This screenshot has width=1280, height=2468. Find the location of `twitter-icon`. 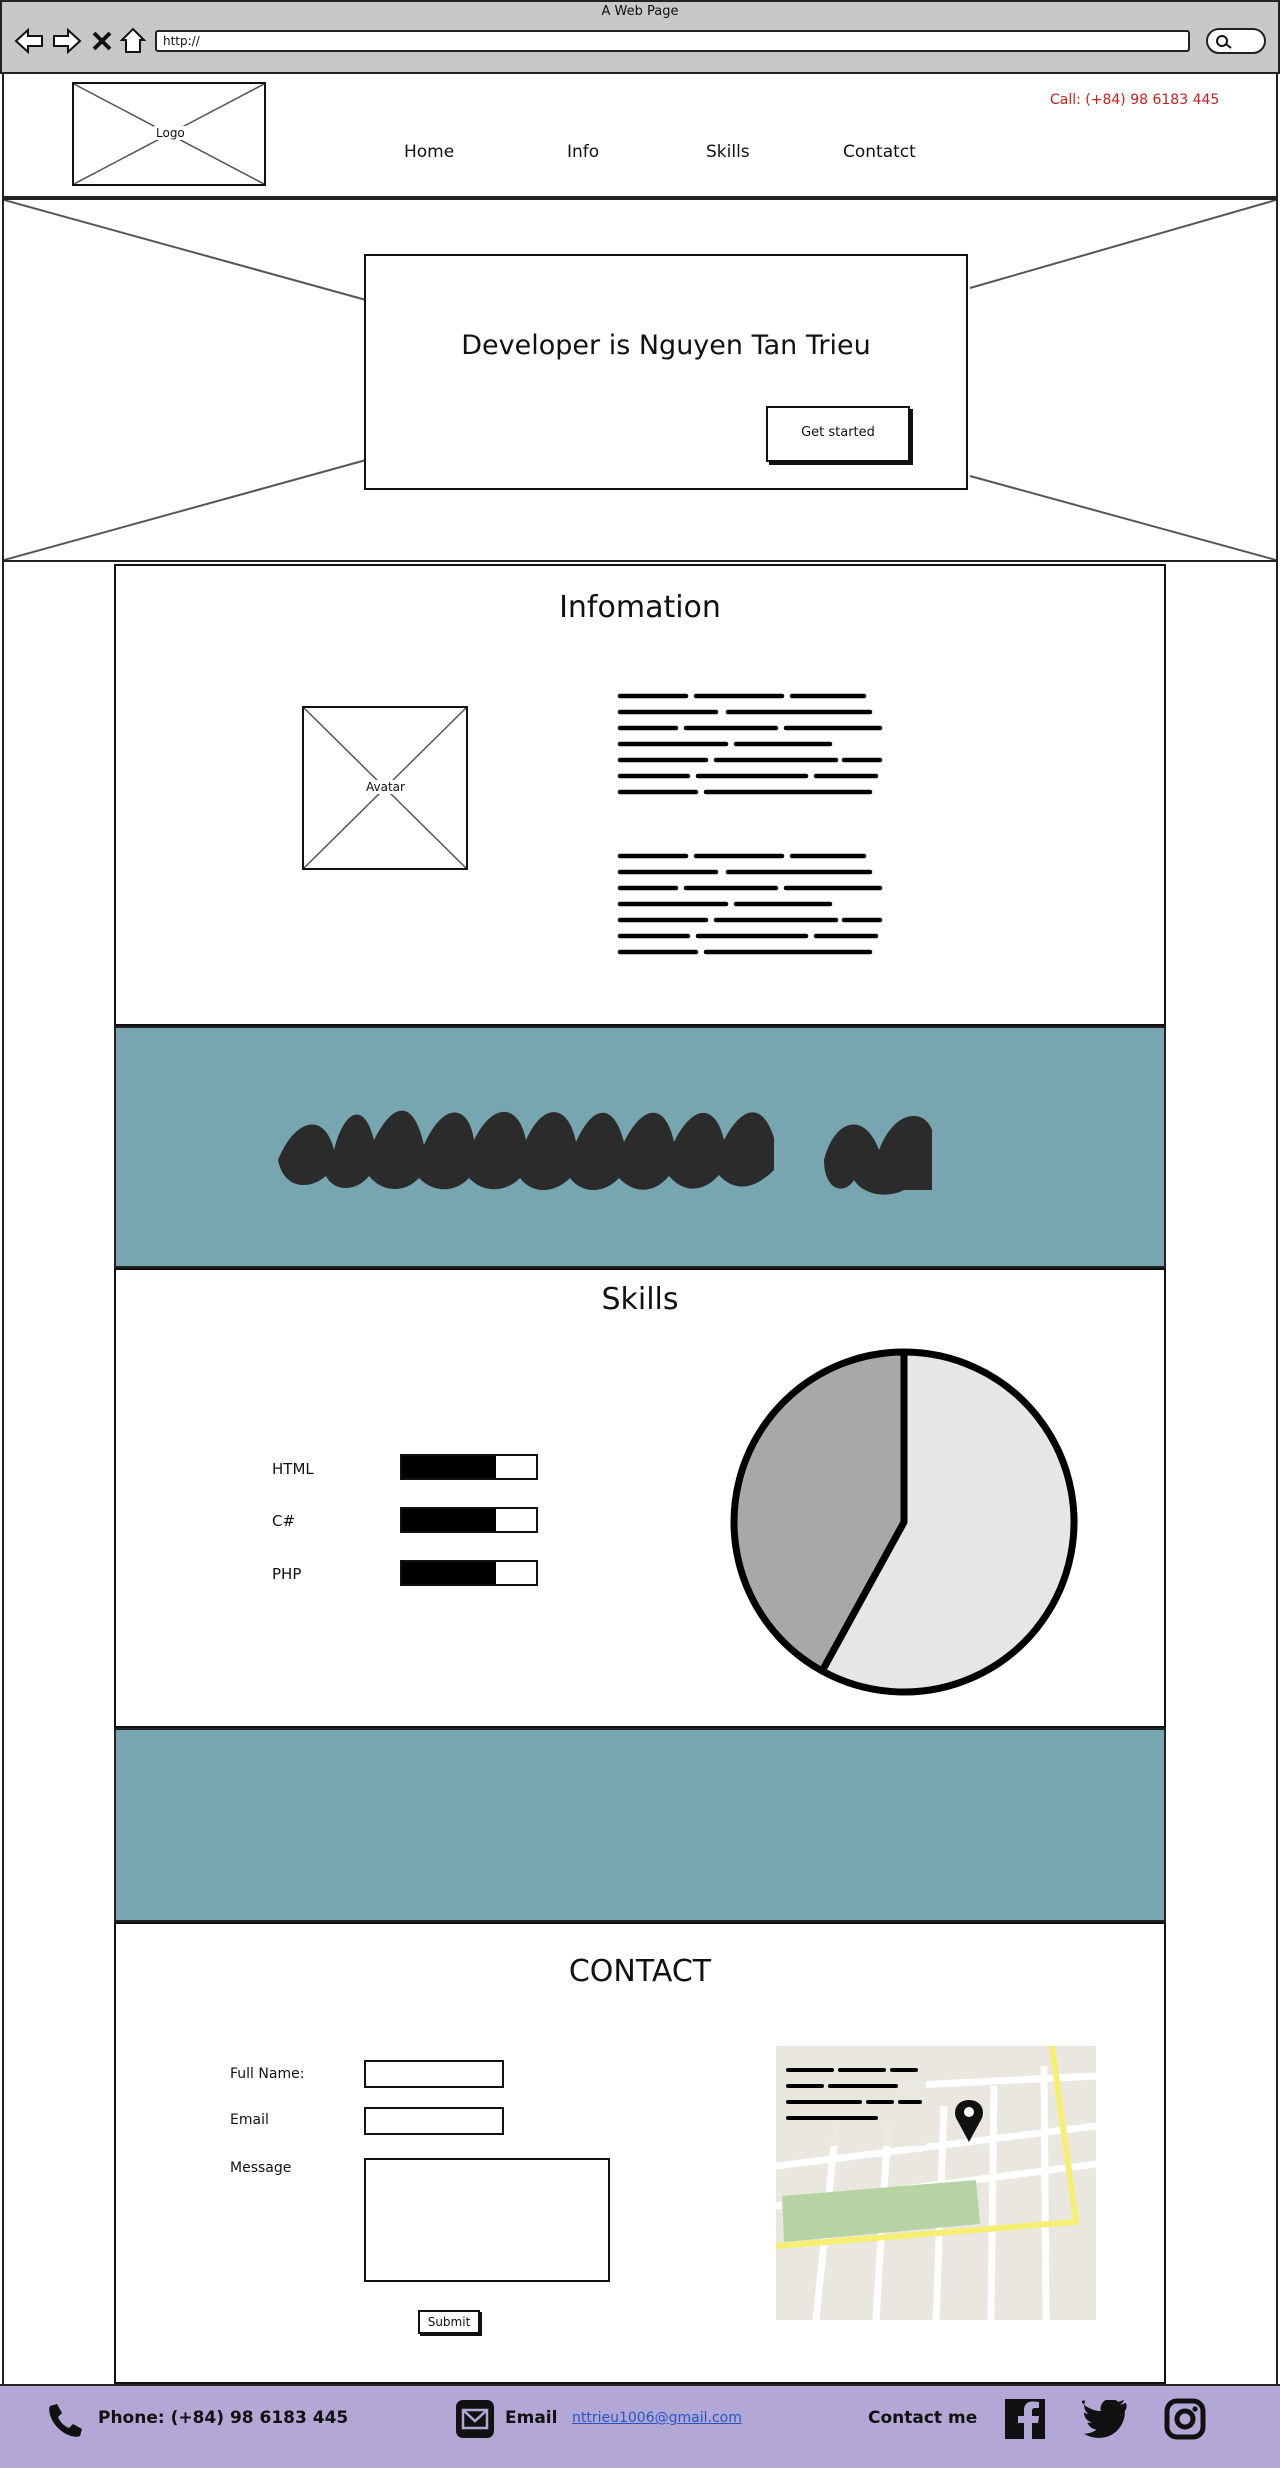

twitter-icon is located at coordinates (1105, 2420).